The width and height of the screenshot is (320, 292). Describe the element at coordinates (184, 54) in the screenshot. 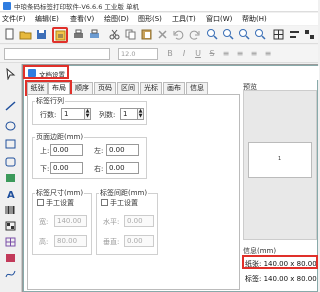

I see `italic-icon: I` at that location.